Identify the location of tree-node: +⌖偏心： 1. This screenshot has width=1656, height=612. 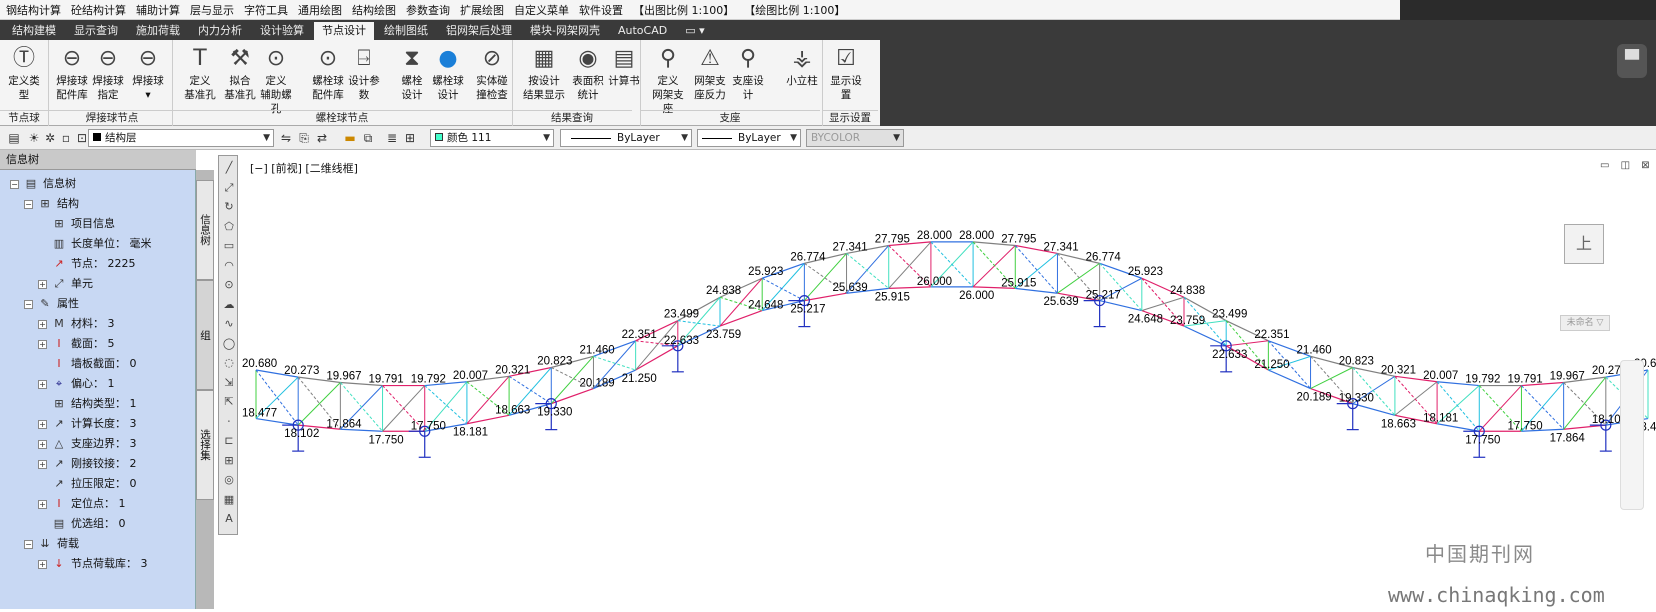
(76, 384).